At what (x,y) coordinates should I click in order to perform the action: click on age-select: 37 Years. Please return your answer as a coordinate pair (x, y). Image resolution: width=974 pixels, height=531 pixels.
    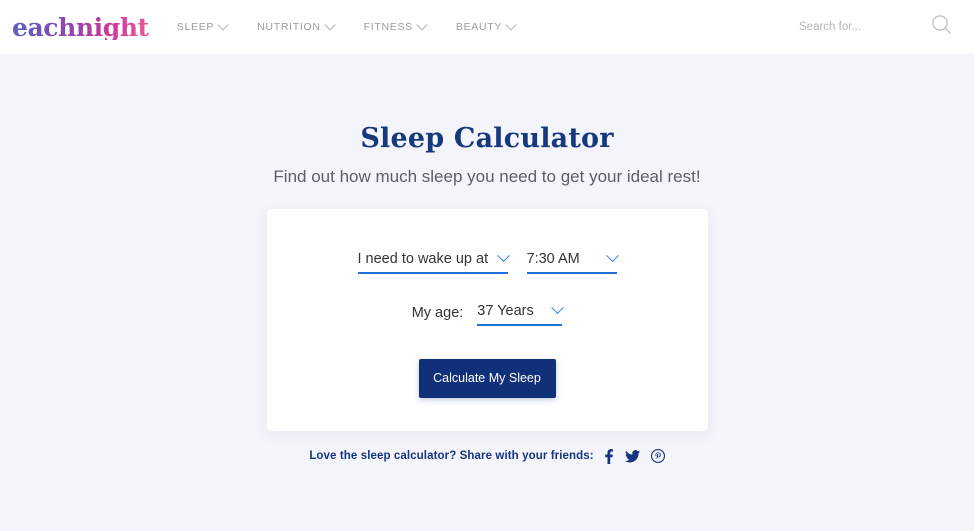
    Looking at the image, I should click on (521, 313).